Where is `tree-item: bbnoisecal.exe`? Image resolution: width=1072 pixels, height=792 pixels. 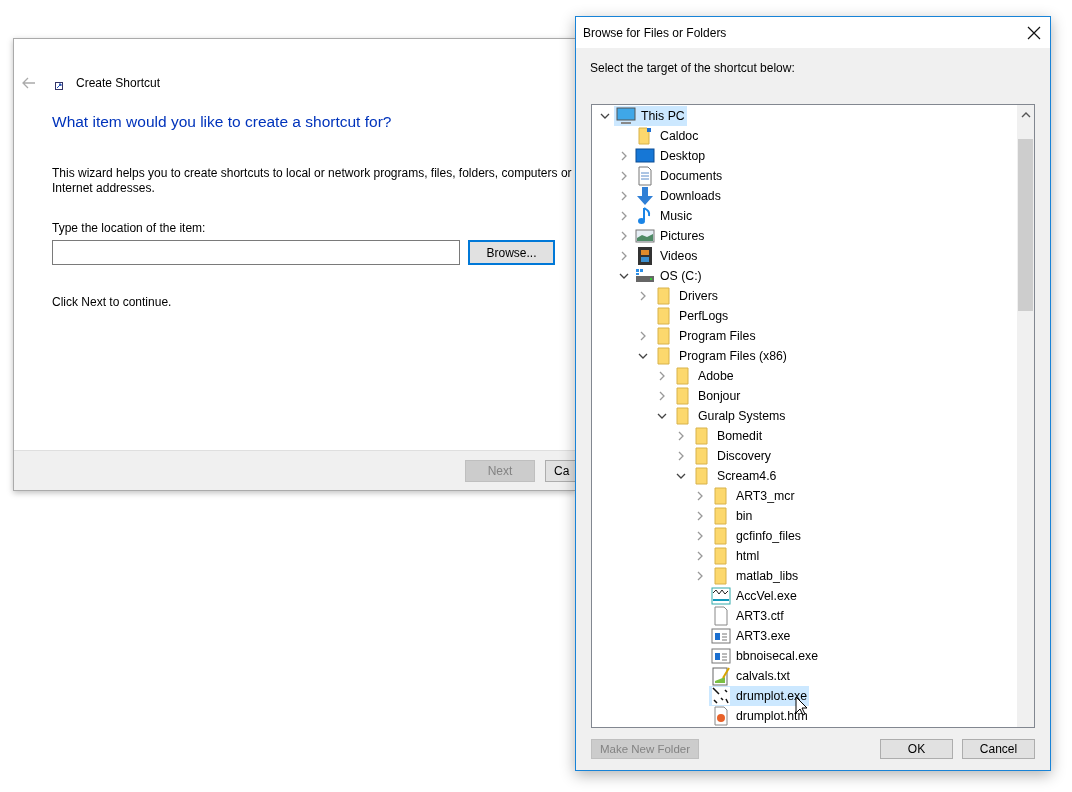 tree-item: bbnoisecal.exe is located at coordinates (765, 656).